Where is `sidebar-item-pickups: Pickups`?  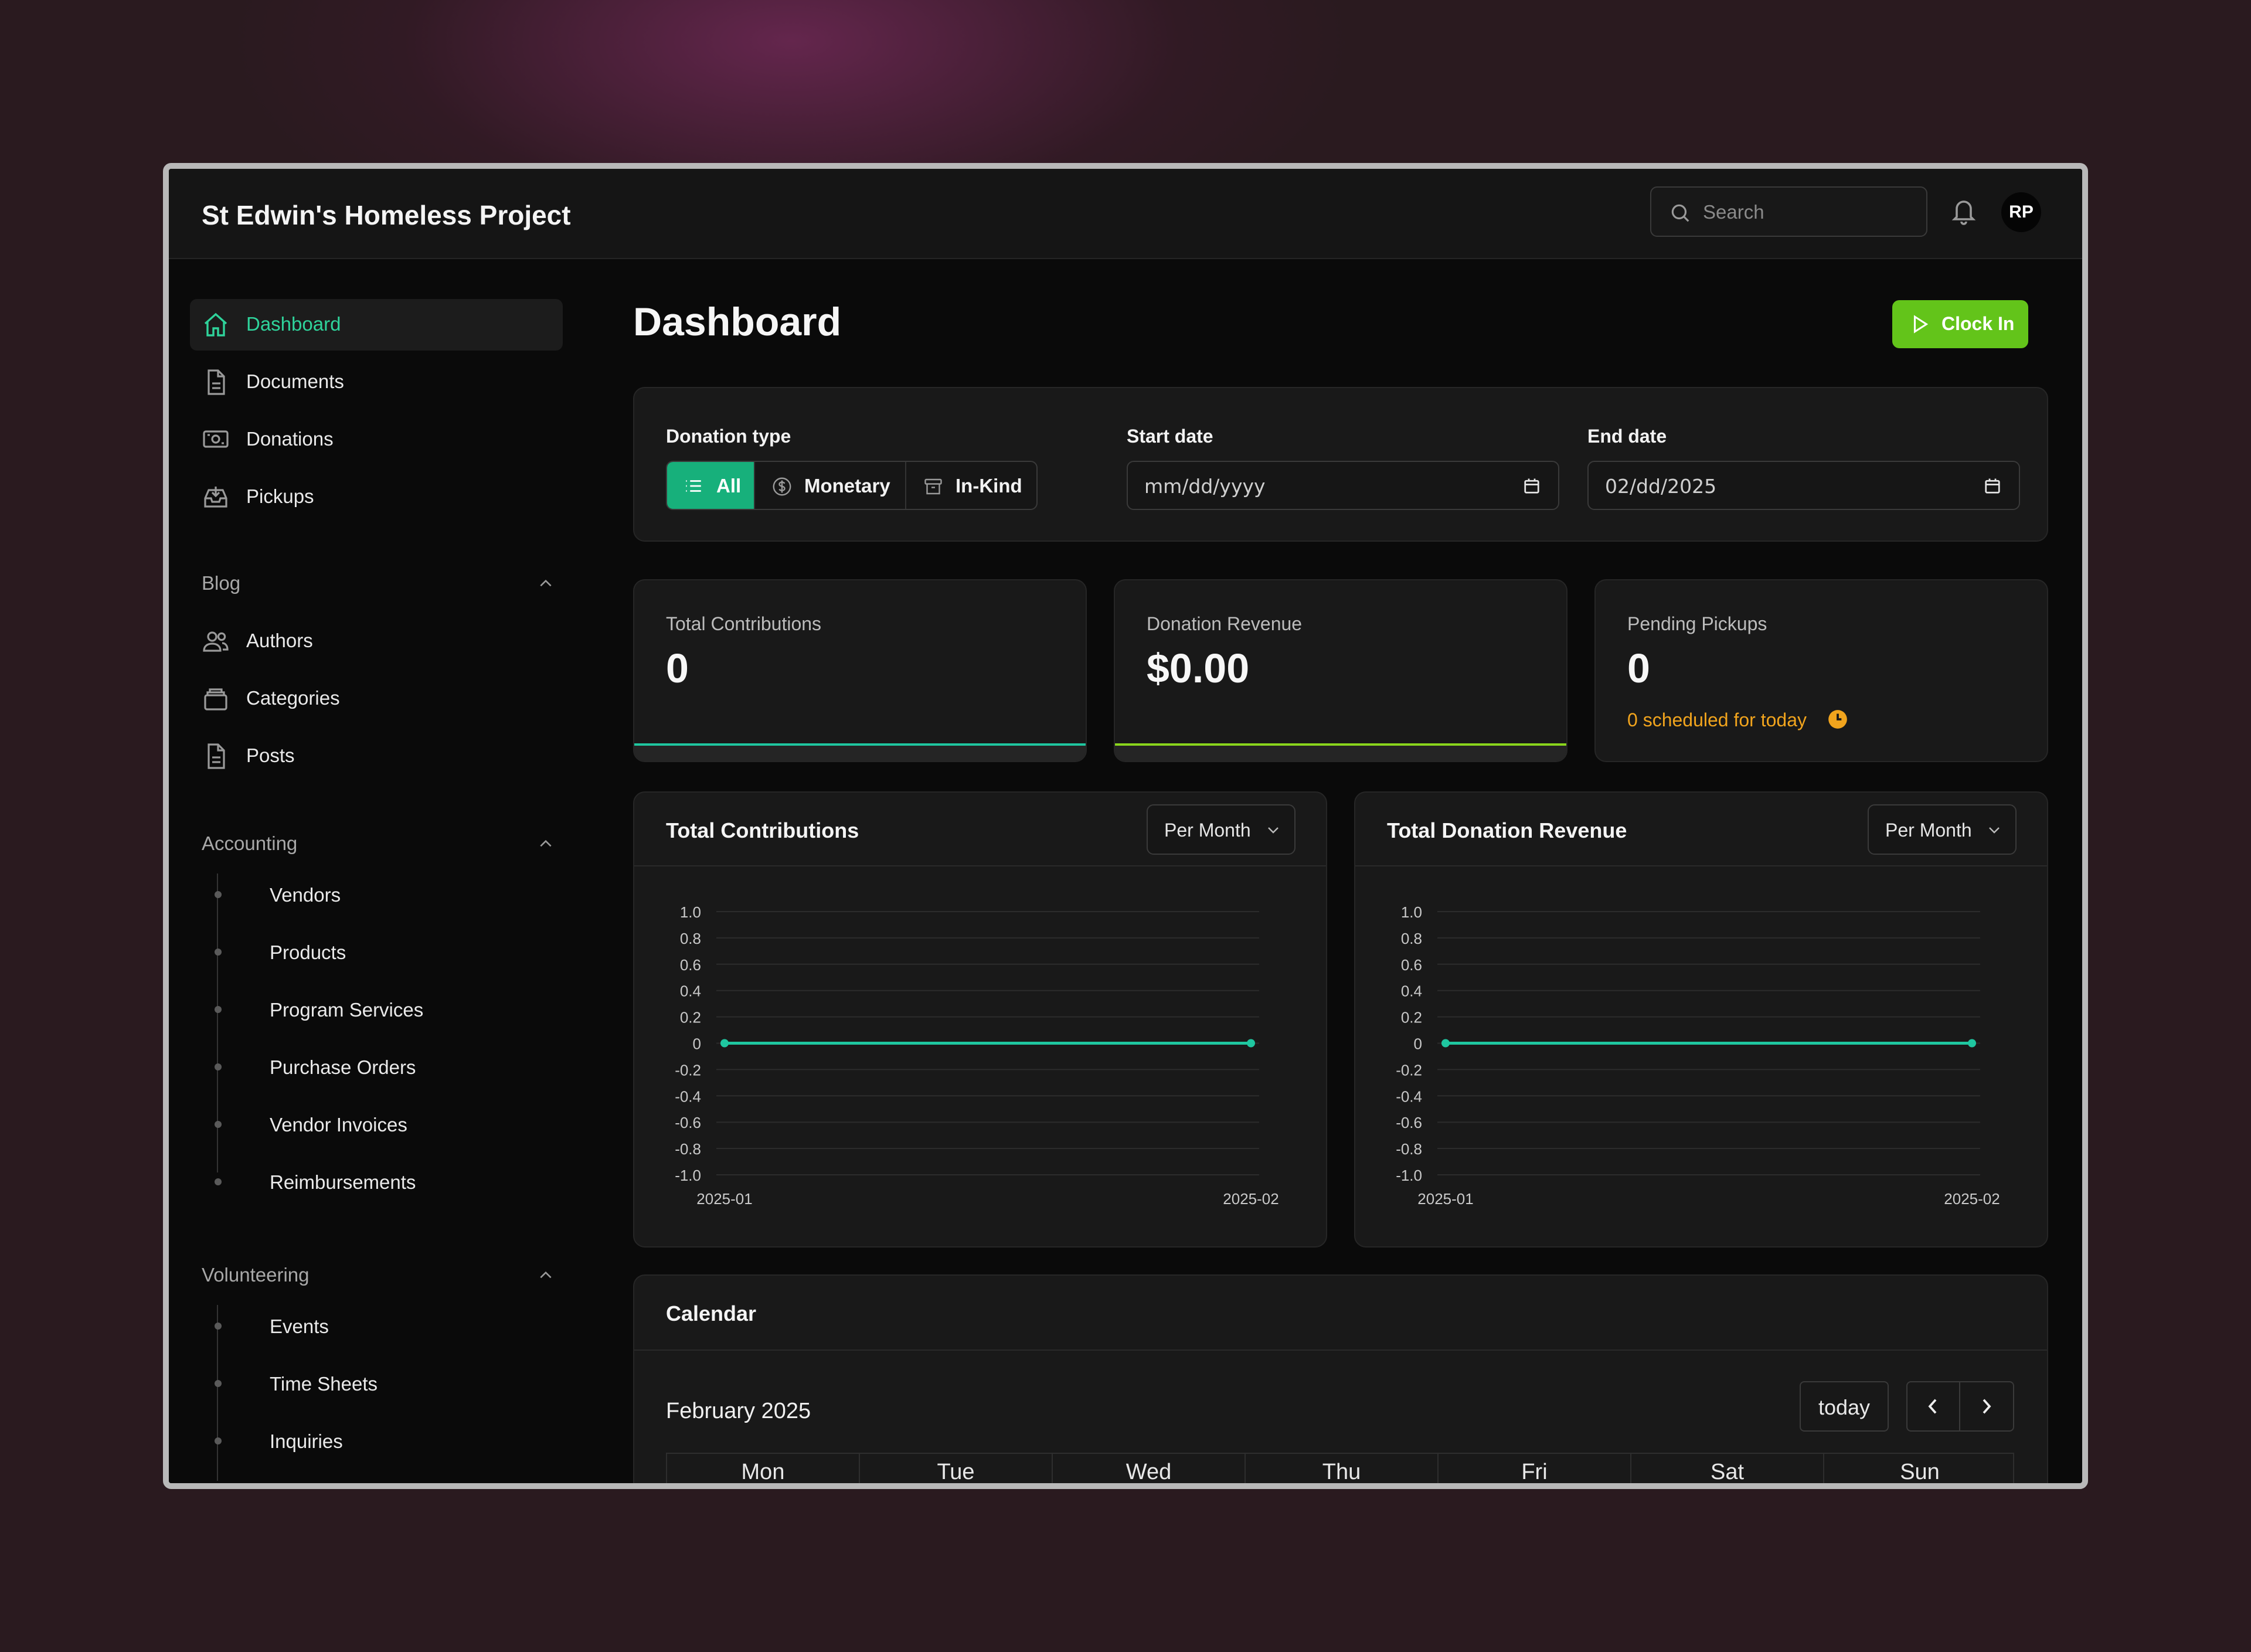 sidebar-item-pickups: Pickups is located at coordinates (376, 497).